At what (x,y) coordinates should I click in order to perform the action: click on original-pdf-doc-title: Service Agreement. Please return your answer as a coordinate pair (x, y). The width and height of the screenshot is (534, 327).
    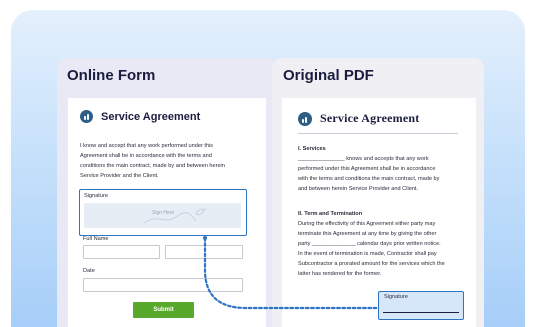
    Looking at the image, I should click on (370, 118).